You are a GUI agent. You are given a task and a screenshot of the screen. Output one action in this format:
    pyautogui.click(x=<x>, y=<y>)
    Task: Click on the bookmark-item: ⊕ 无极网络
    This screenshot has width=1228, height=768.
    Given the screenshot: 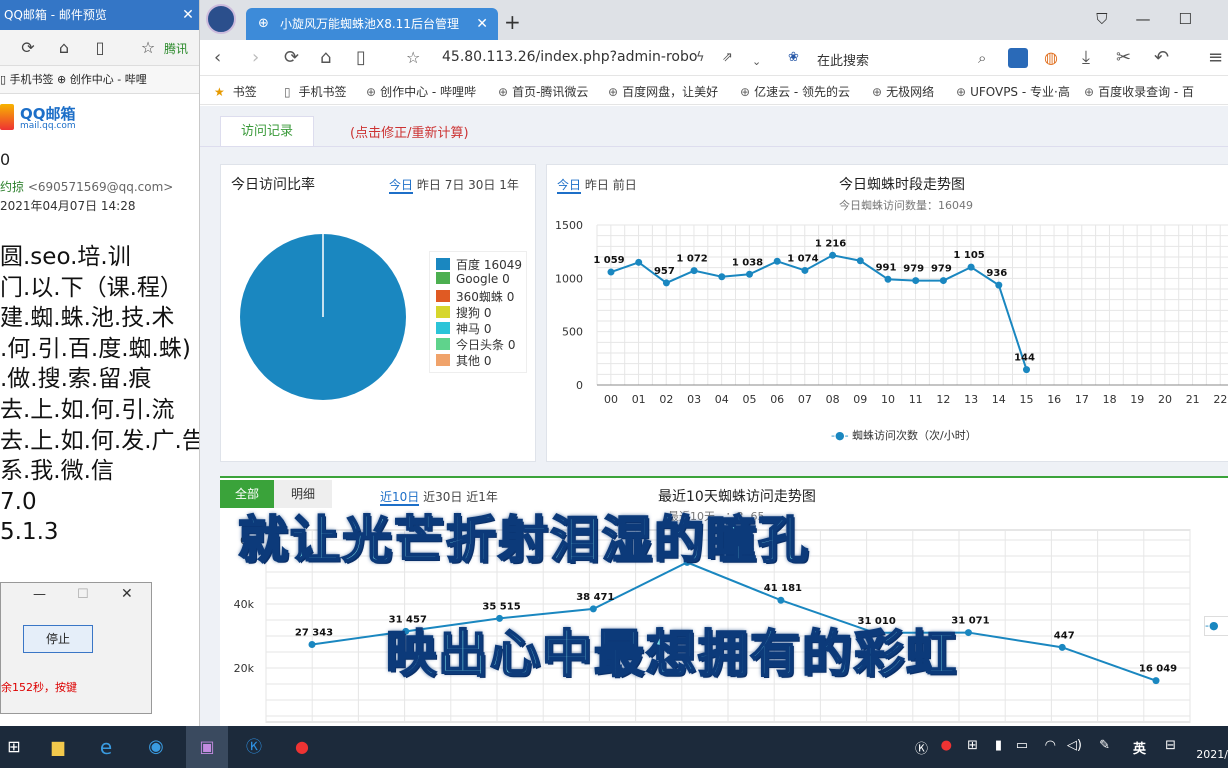 What is the action you would take?
    pyautogui.click(x=903, y=91)
    